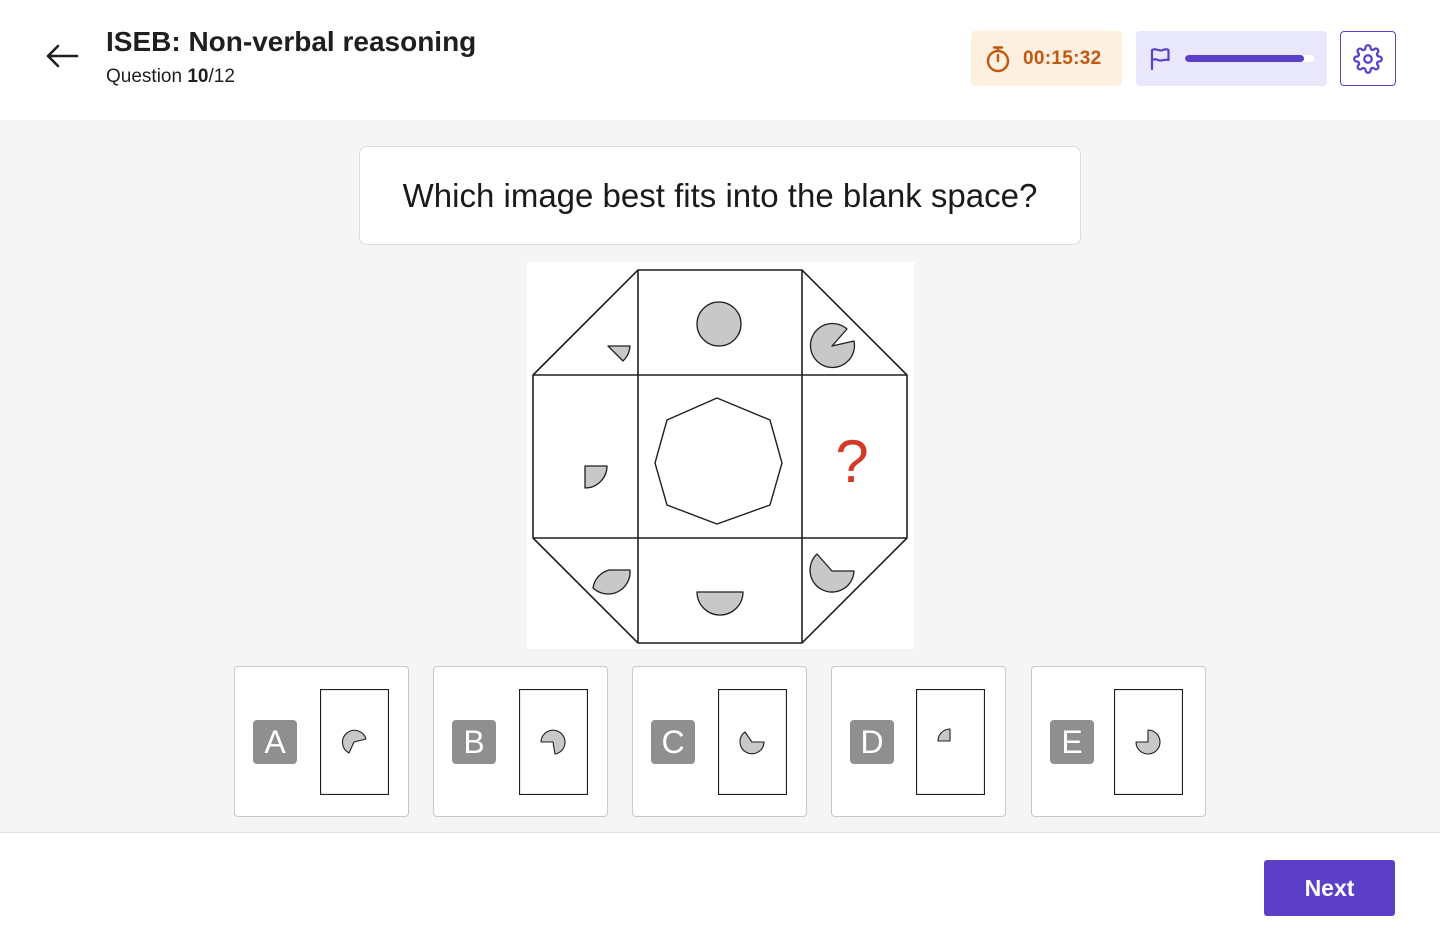 Image resolution: width=1440 pixels, height=940 pixels. What do you see at coordinates (752, 742) in the screenshot?
I see `option-c-image` at bounding box center [752, 742].